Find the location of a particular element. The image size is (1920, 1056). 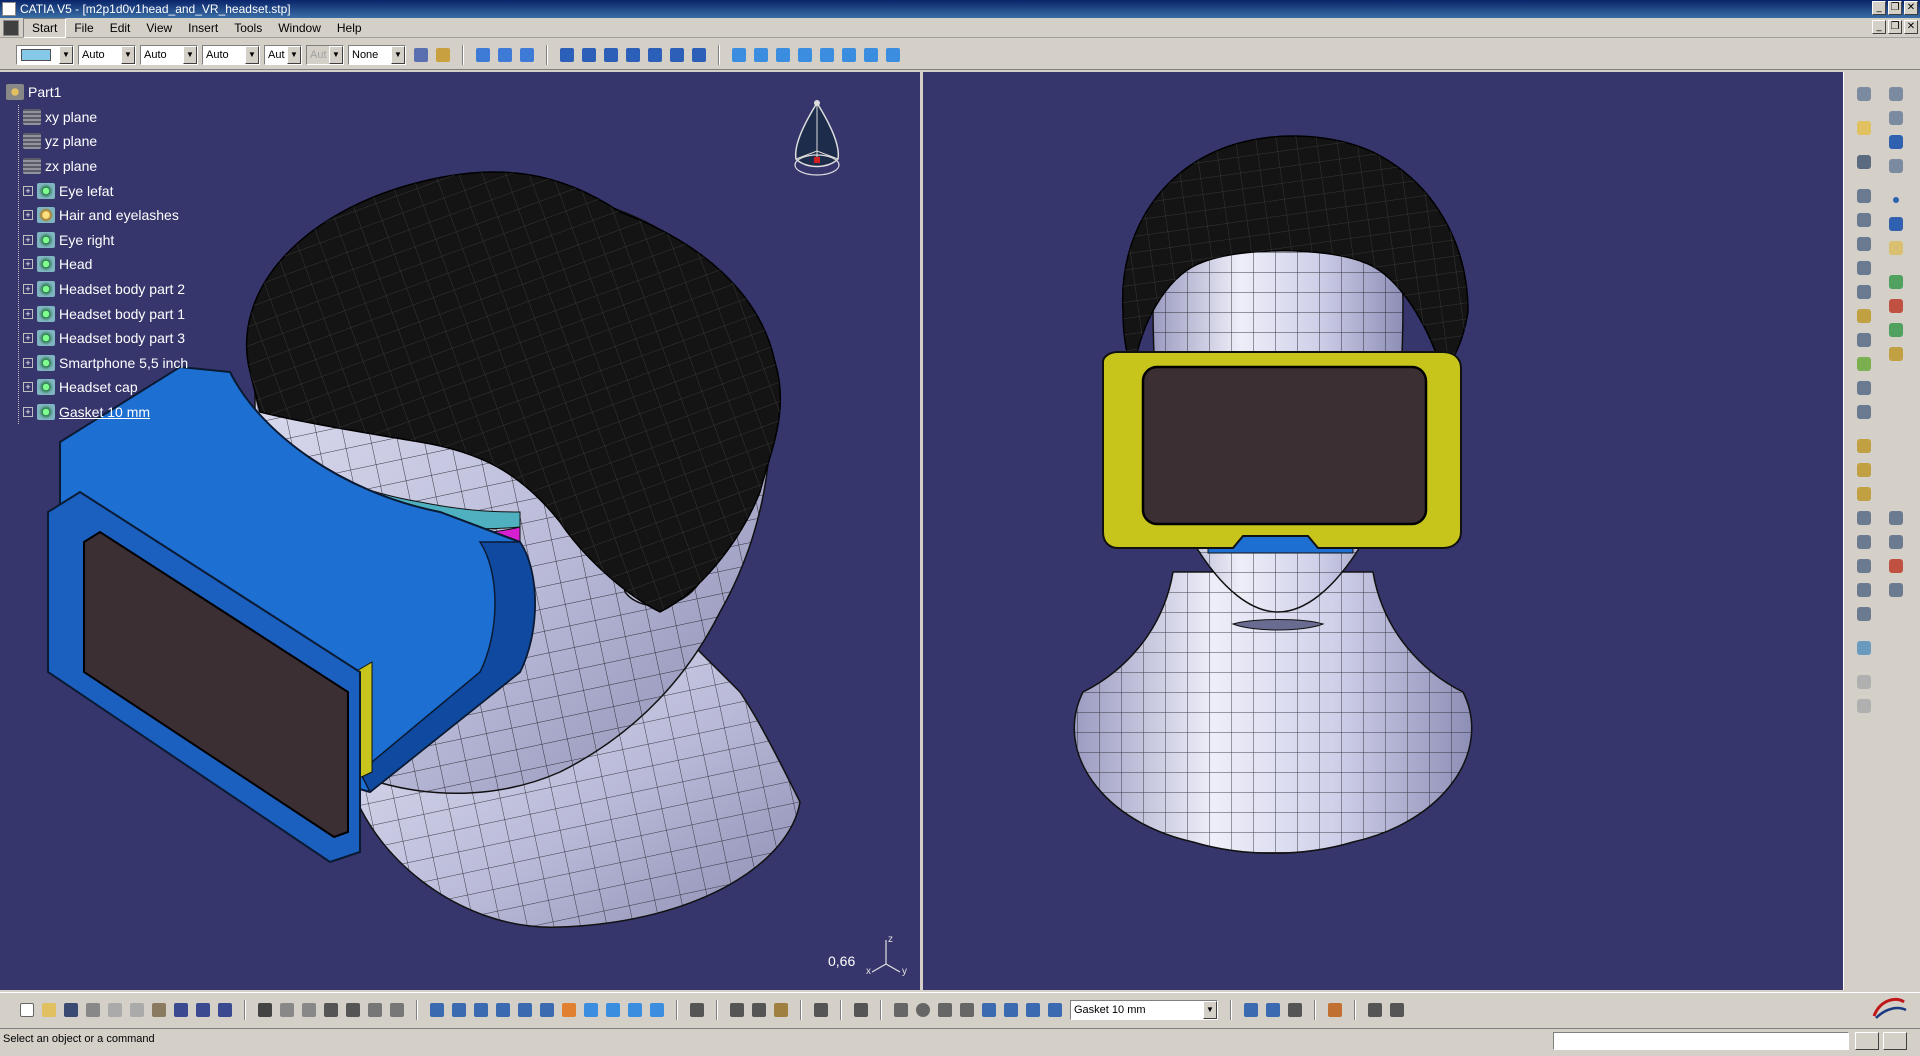

doc-minimize-button: _ is located at coordinates (1879, 27).